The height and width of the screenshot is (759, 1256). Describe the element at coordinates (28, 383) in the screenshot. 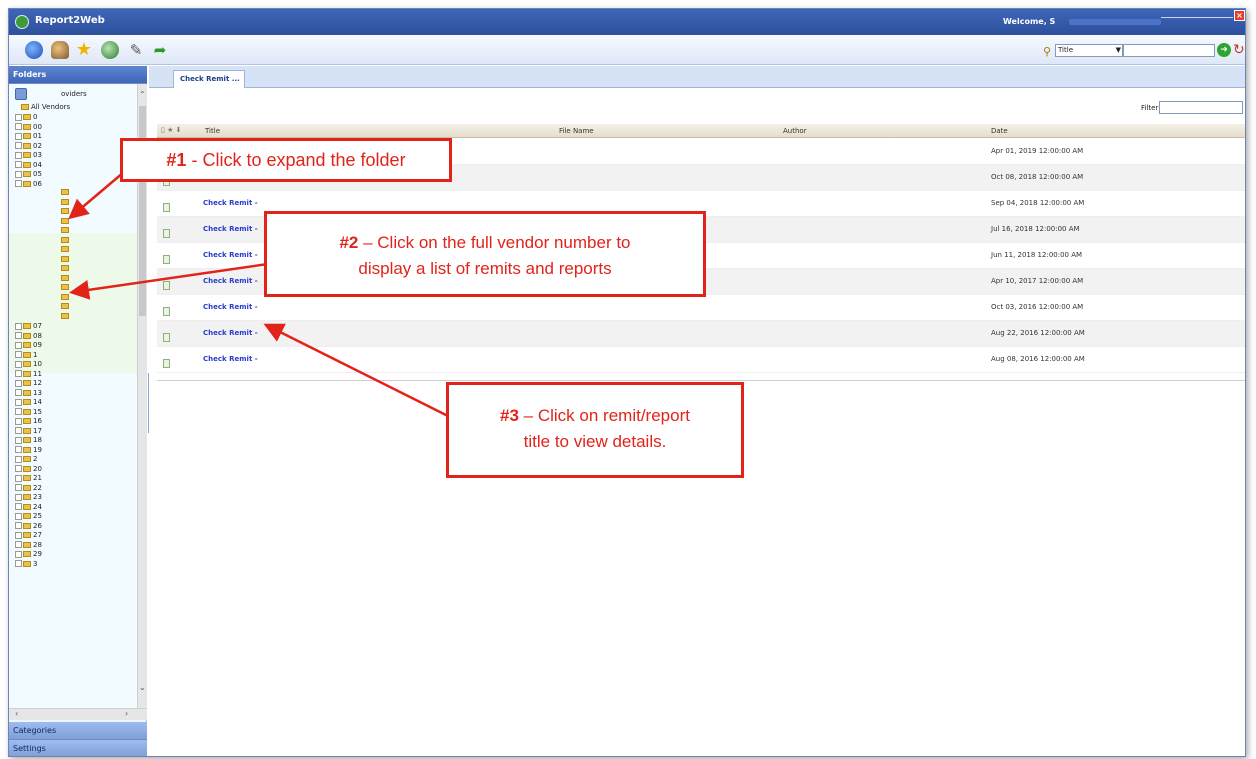

I see `tree-item-folder: 12` at that location.